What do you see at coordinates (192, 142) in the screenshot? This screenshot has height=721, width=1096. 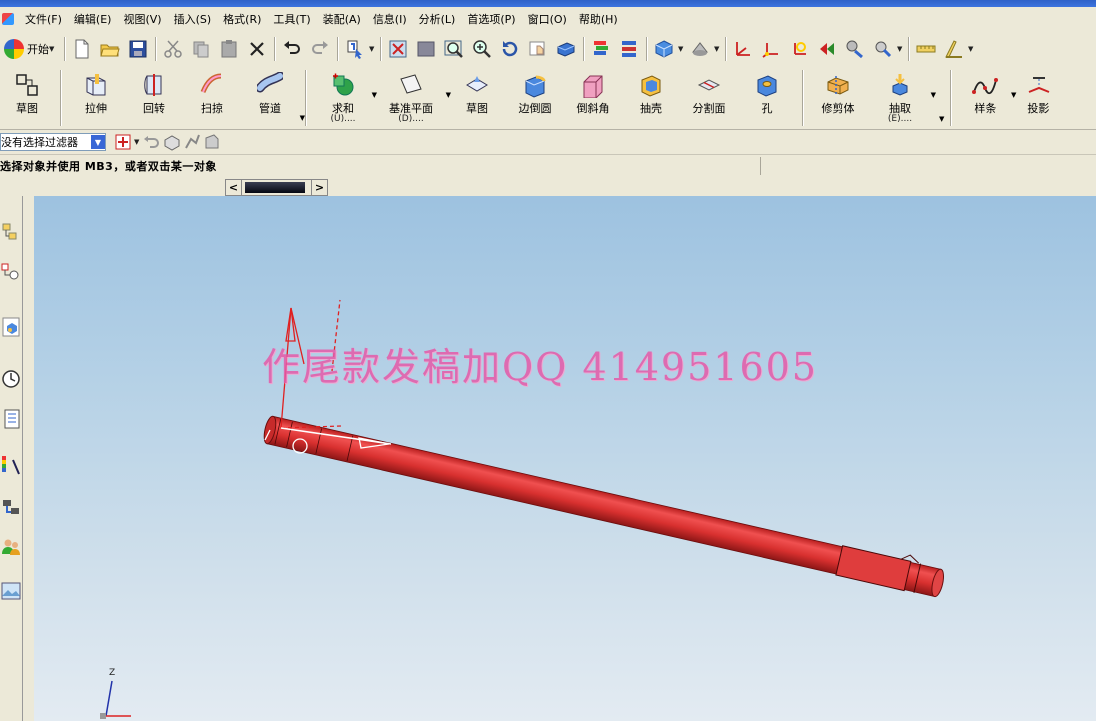 I see `select-feature-icon` at bounding box center [192, 142].